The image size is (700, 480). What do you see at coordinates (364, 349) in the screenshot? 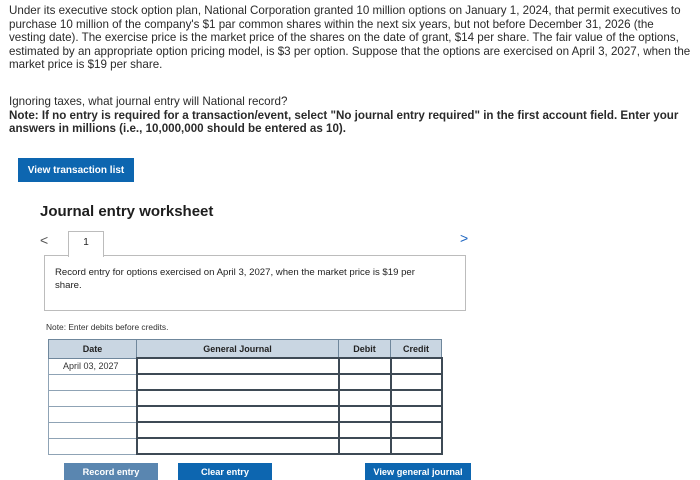
I see `debit-header: Debit` at bounding box center [364, 349].